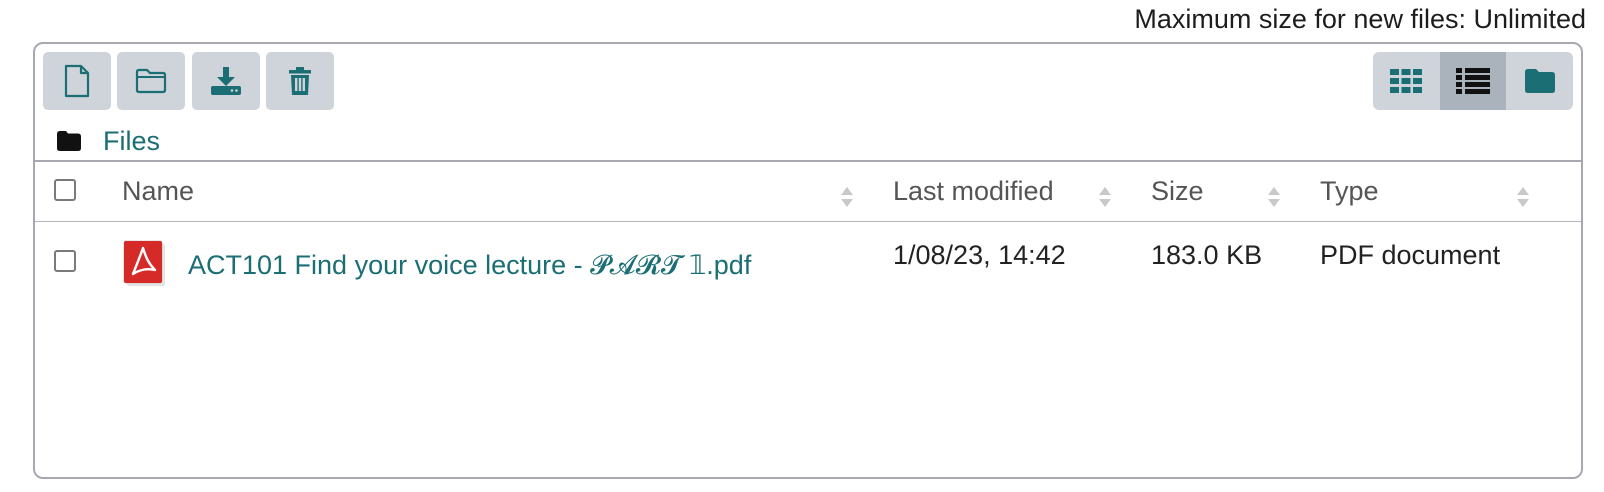 The height and width of the screenshot is (492, 1604). I want to click on view-toggle-group, so click(1473, 81).